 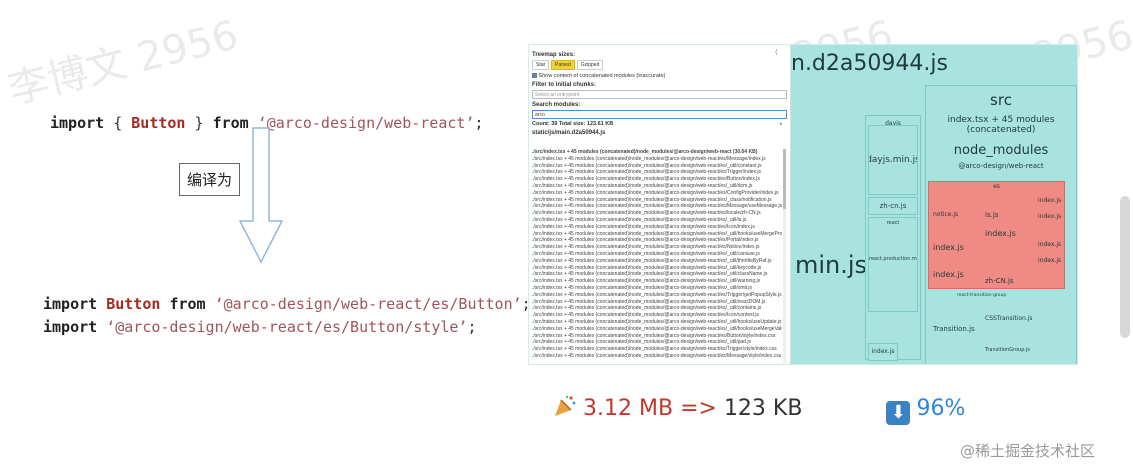 I want to click on bundle-label: n.d2a50944.js, so click(x=869, y=63).